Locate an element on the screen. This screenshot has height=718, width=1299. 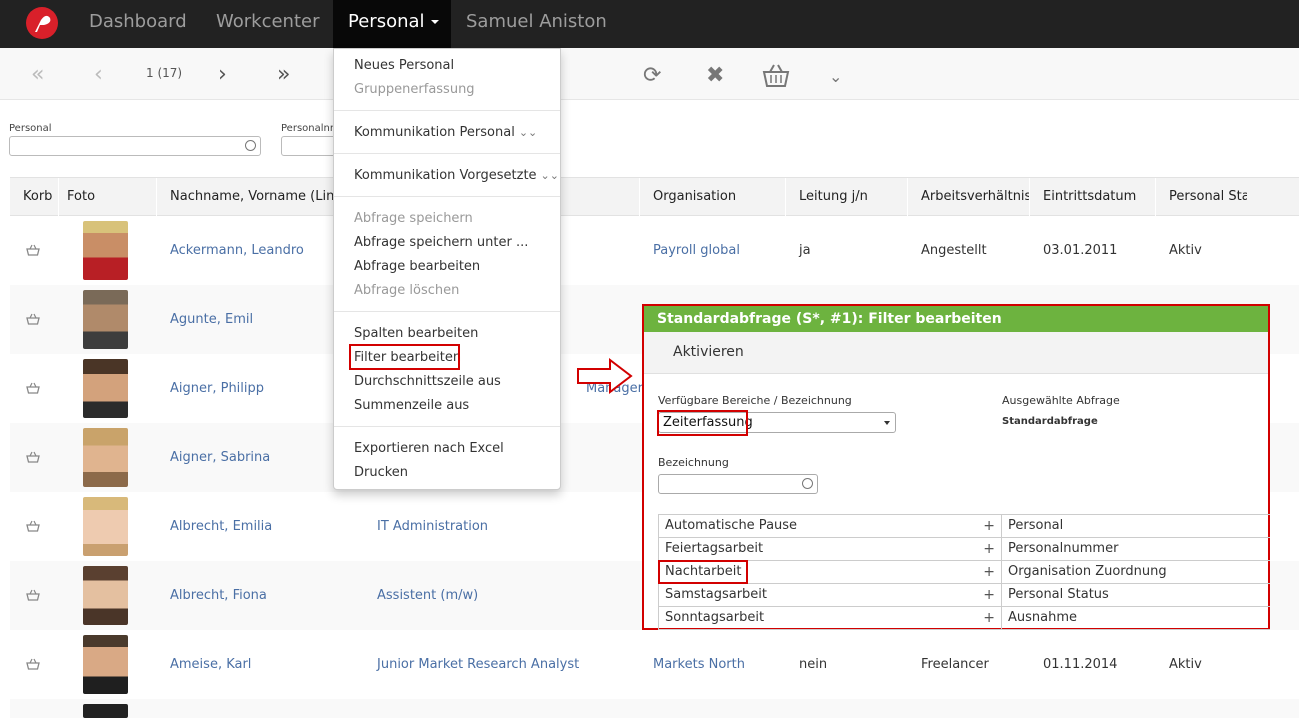
filter-personalnr-label: Personalnr is located at coordinates (307, 128).